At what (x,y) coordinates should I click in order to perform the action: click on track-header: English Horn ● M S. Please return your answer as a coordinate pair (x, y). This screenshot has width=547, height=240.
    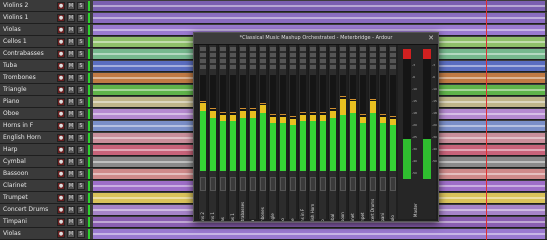
    Looking at the image, I should click on (45, 138).